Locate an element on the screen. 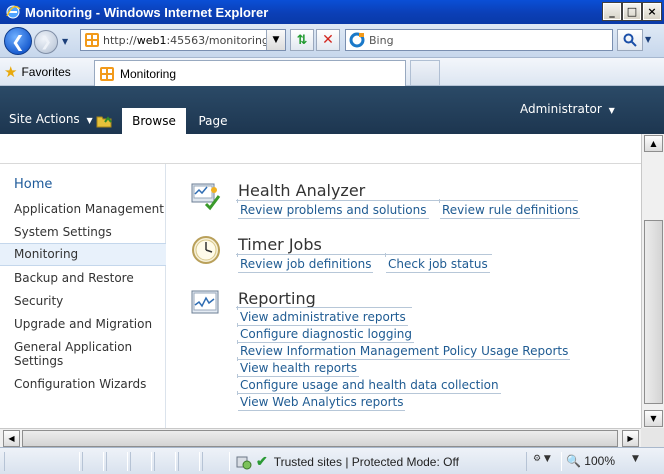  vertical-scrollbar: ▲ ▼ is located at coordinates (652, 281).